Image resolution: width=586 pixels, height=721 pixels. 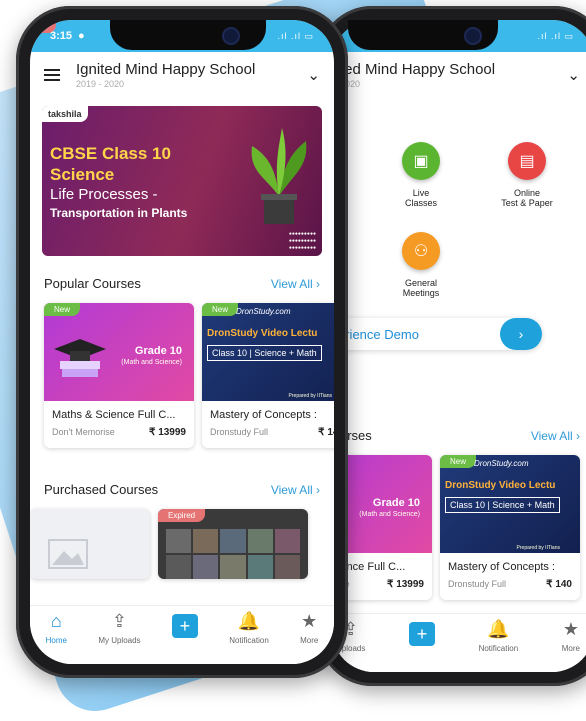 I want to click on chevron-right-icon: ›, so click(x=521, y=334).